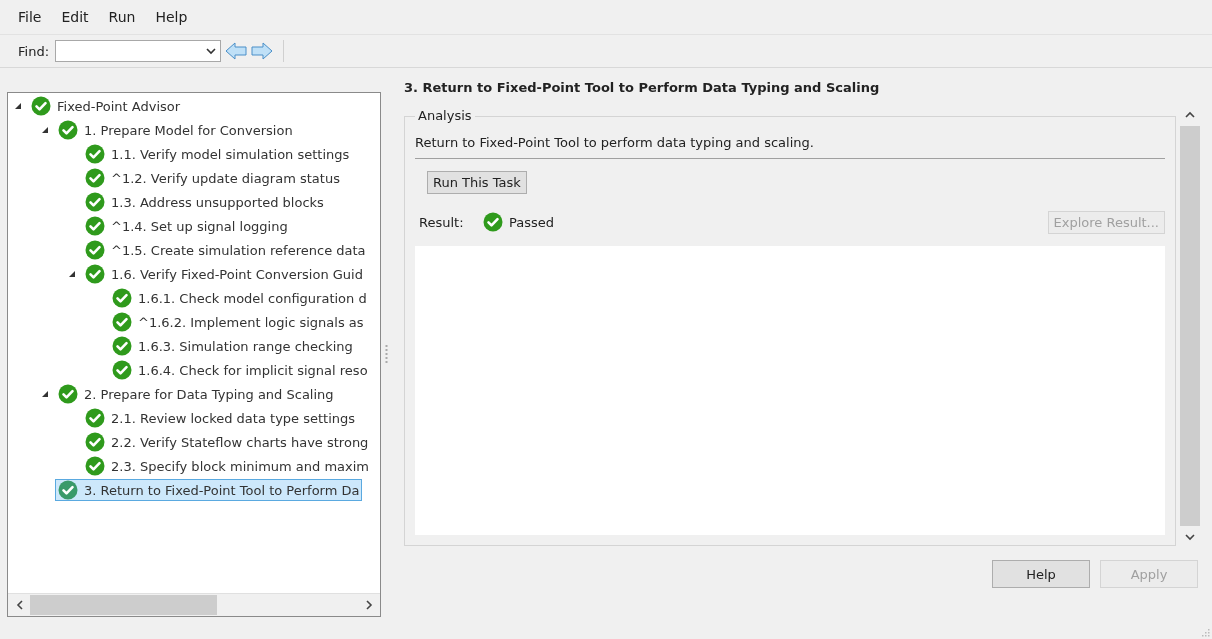 Image resolution: width=1212 pixels, height=639 pixels. What do you see at coordinates (171, 17) in the screenshot?
I see `menu-item: Help` at bounding box center [171, 17].